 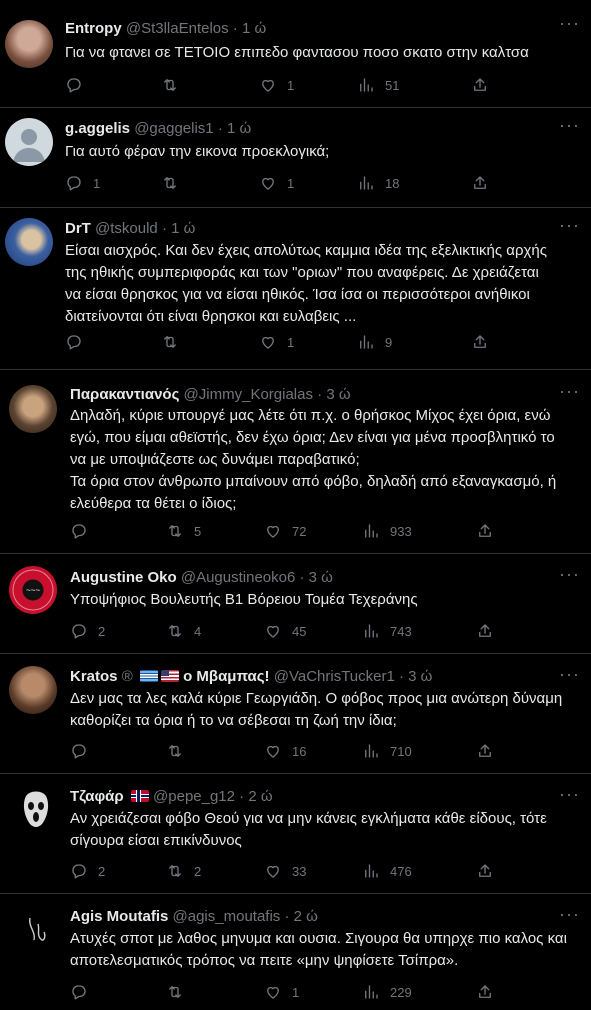 What do you see at coordinates (334, 676) in the screenshot?
I see `user-handle: @VaChrisTucker1` at bounding box center [334, 676].